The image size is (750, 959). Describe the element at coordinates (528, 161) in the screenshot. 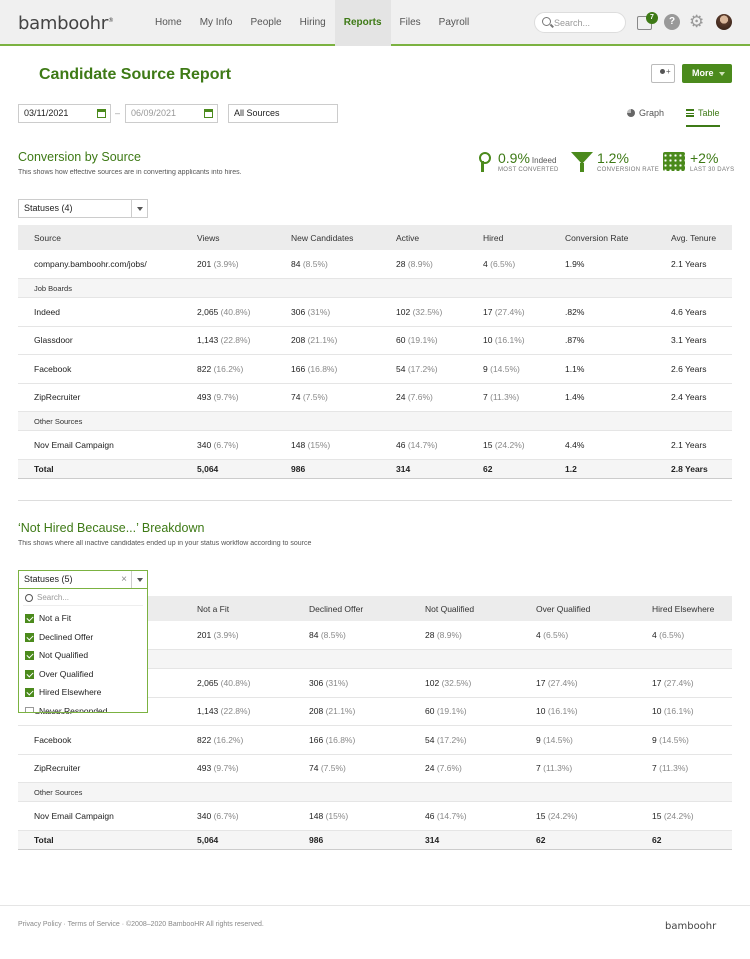

I see `stat-most-converted: 0.9% Indeed MOST CONVERTED` at that location.